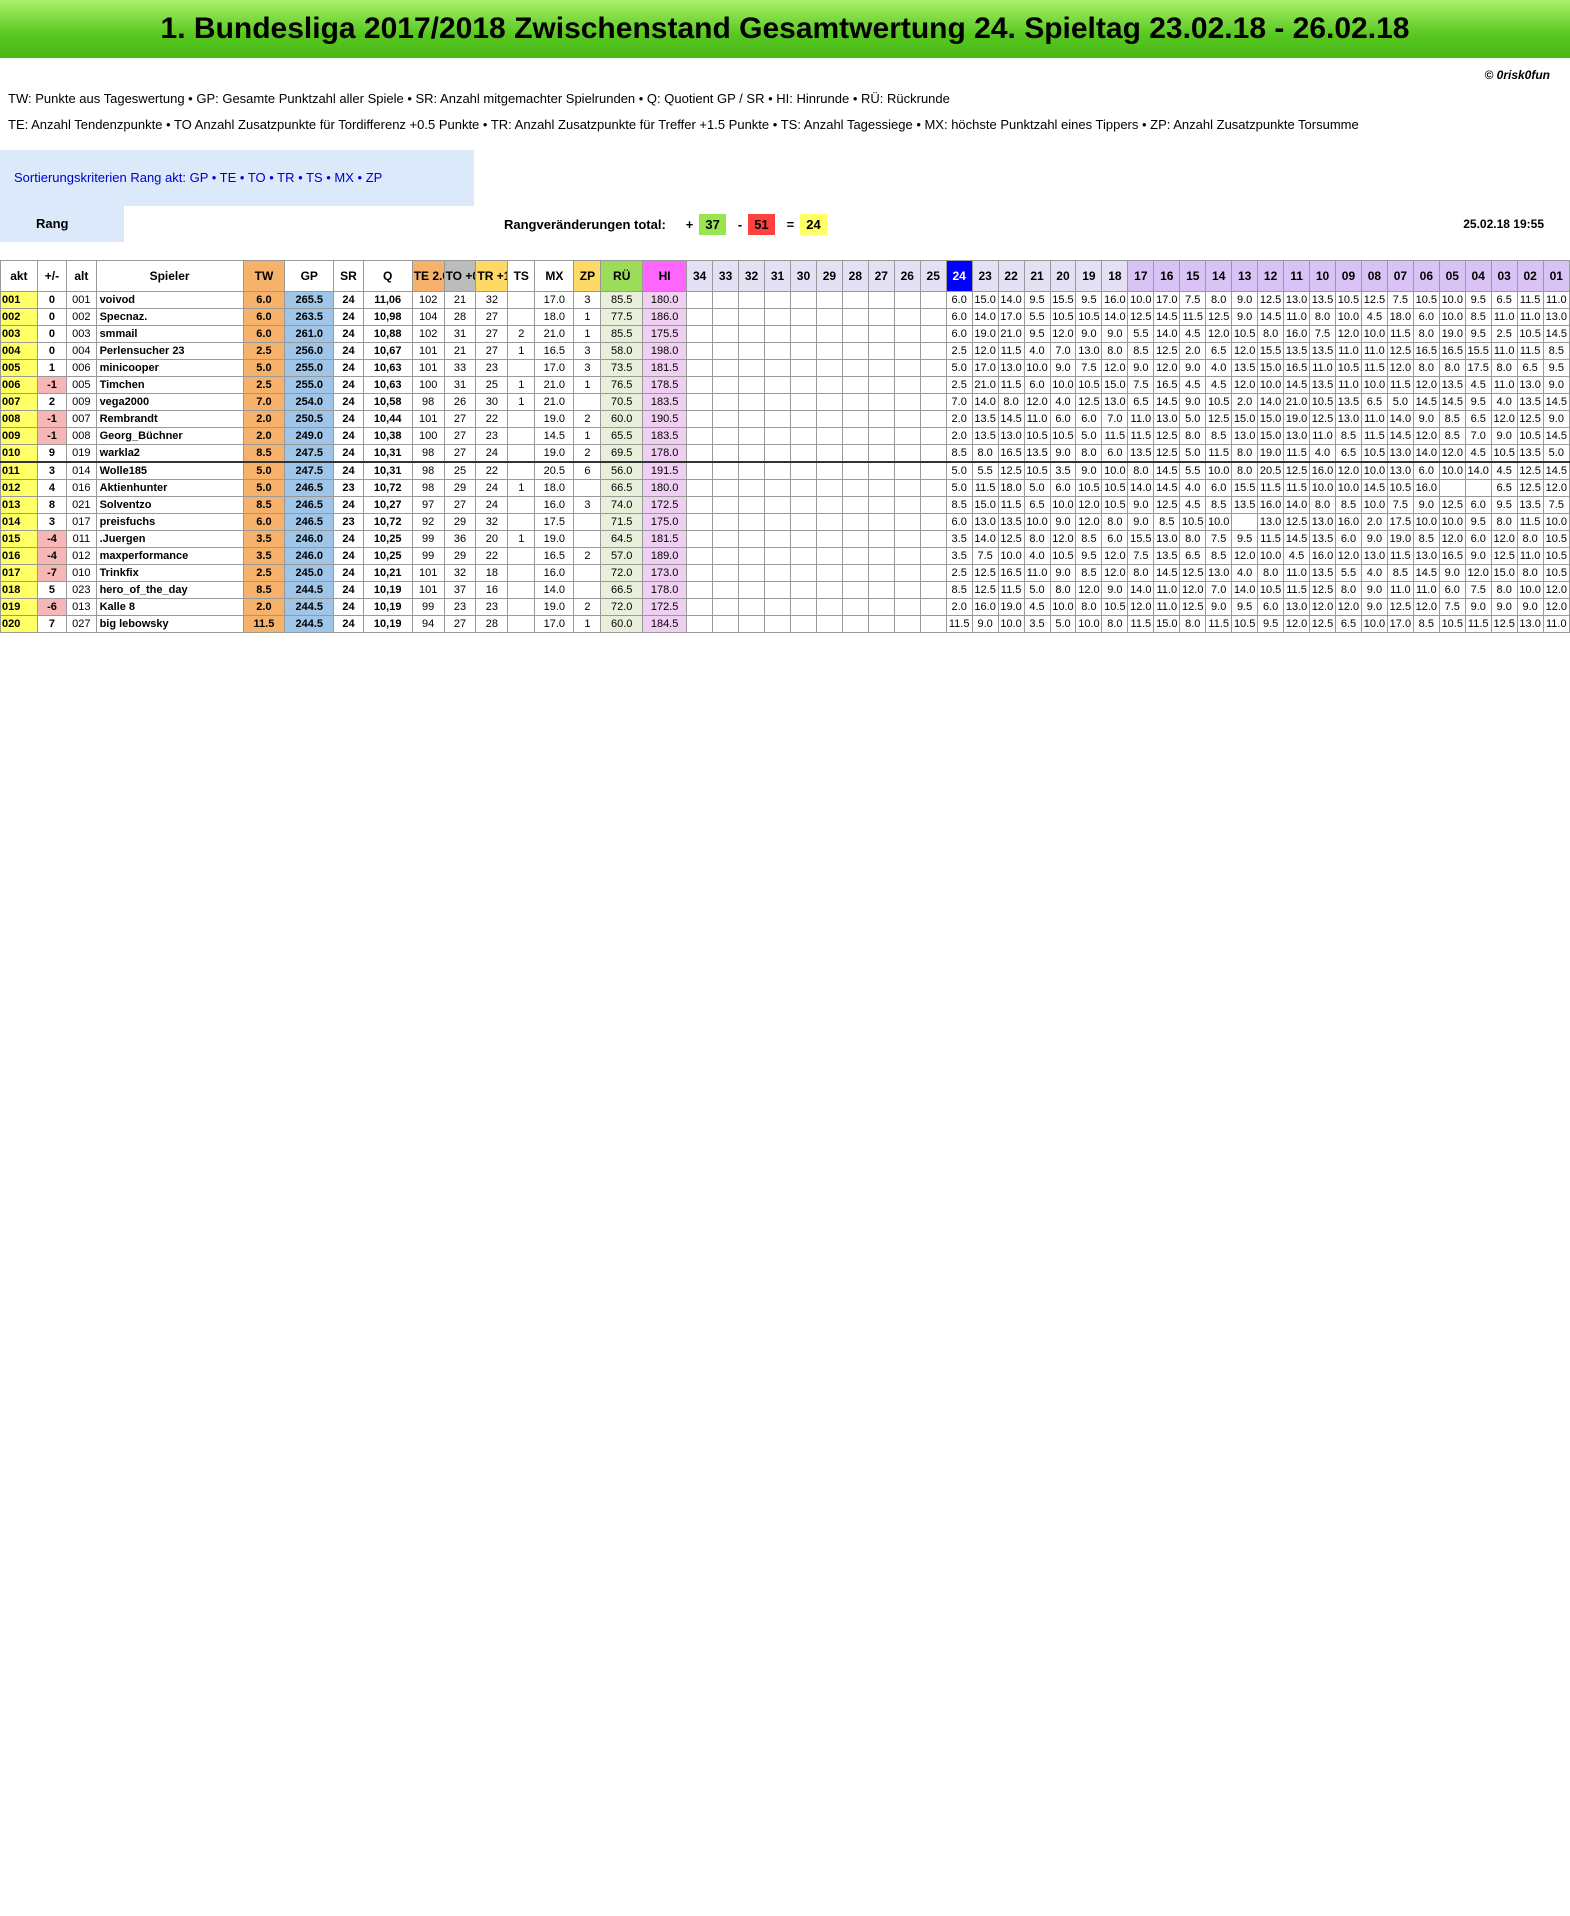 This screenshot has height=1916, width=1570. What do you see at coordinates (665, 488) in the screenshot?
I see `table-cell: 180.0` at bounding box center [665, 488].